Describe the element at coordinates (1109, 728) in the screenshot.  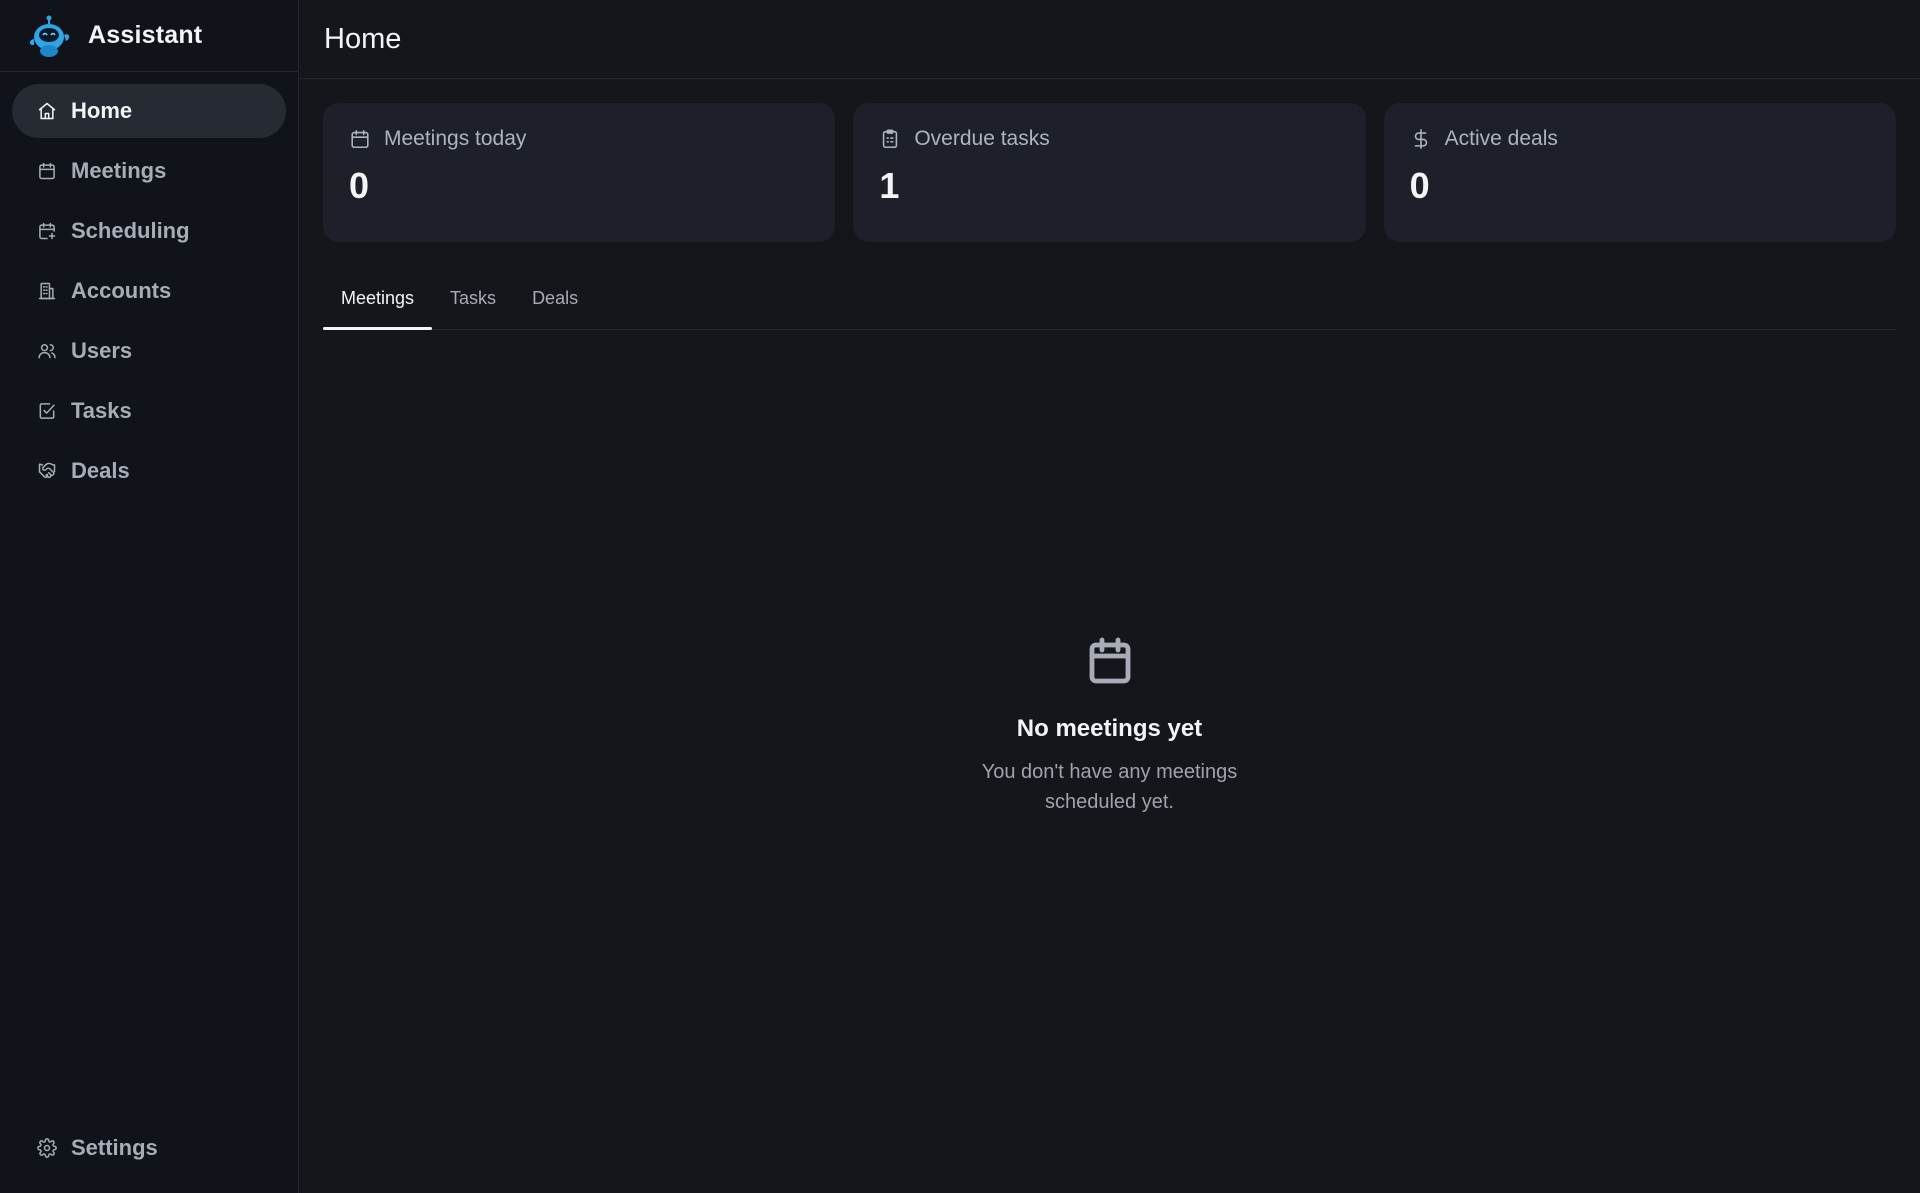
I see `empty-state-title: No meetings yet` at that location.